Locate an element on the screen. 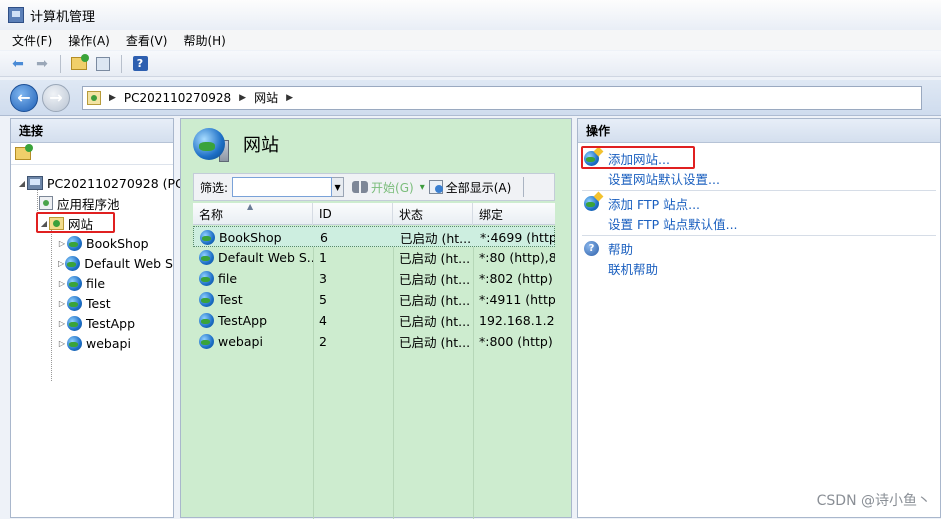  up-folder-icon is located at coordinates (80, 62).